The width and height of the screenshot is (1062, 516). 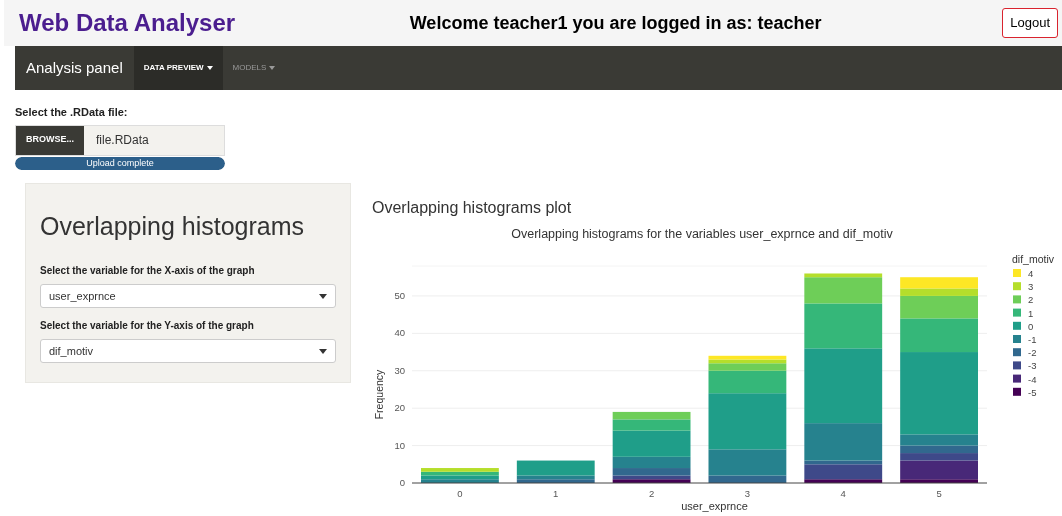 What do you see at coordinates (379, 394) in the screenshot?
I see `y-axis-title: Frequency` at bounding box center [379, 394].